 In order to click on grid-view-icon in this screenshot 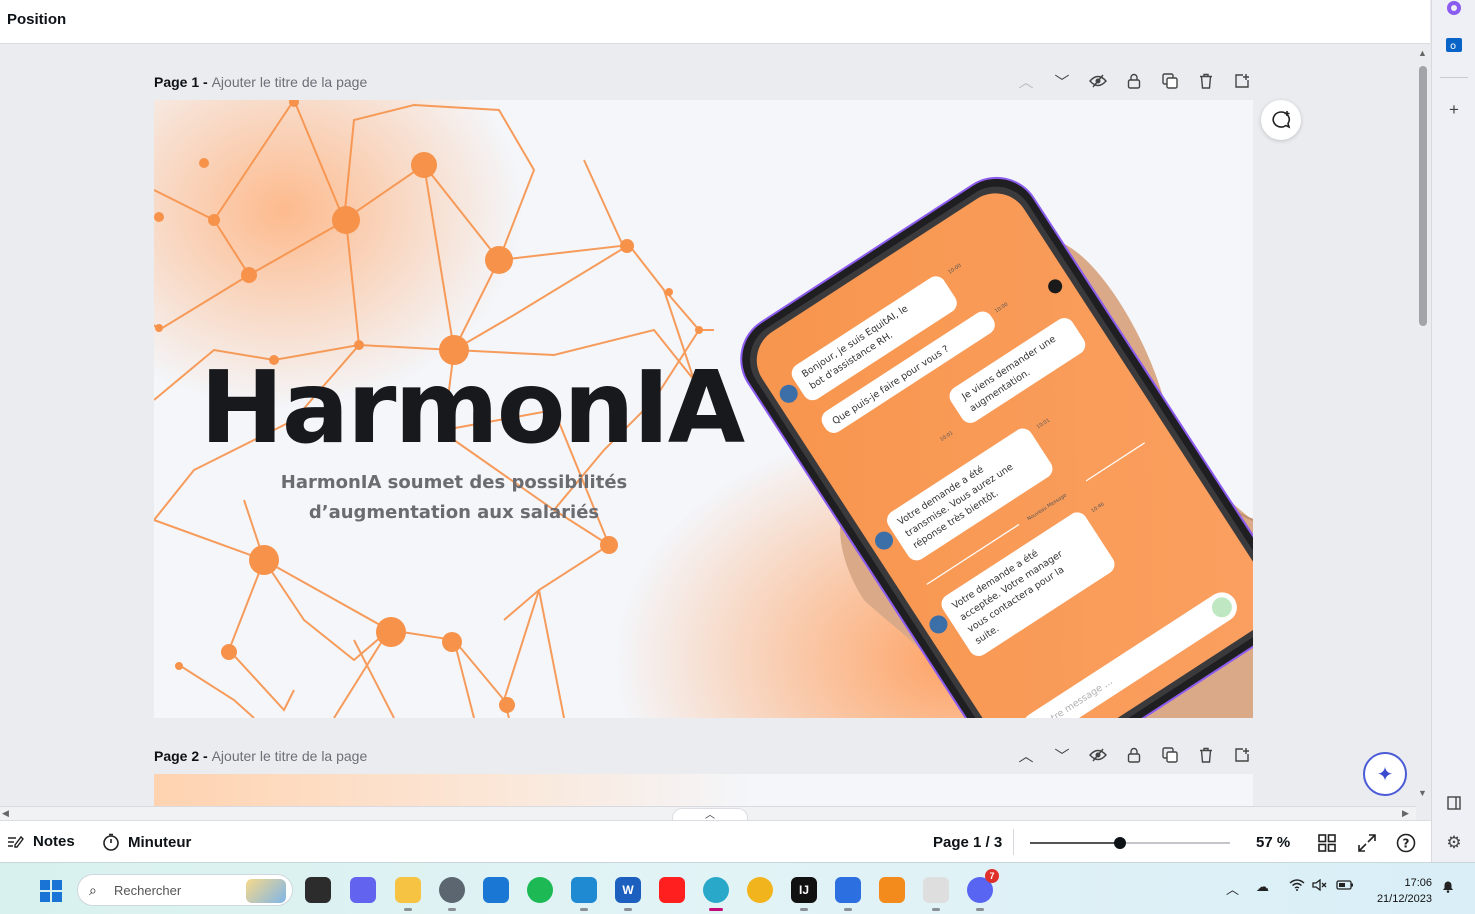, I will do `click(1327, 843)`.